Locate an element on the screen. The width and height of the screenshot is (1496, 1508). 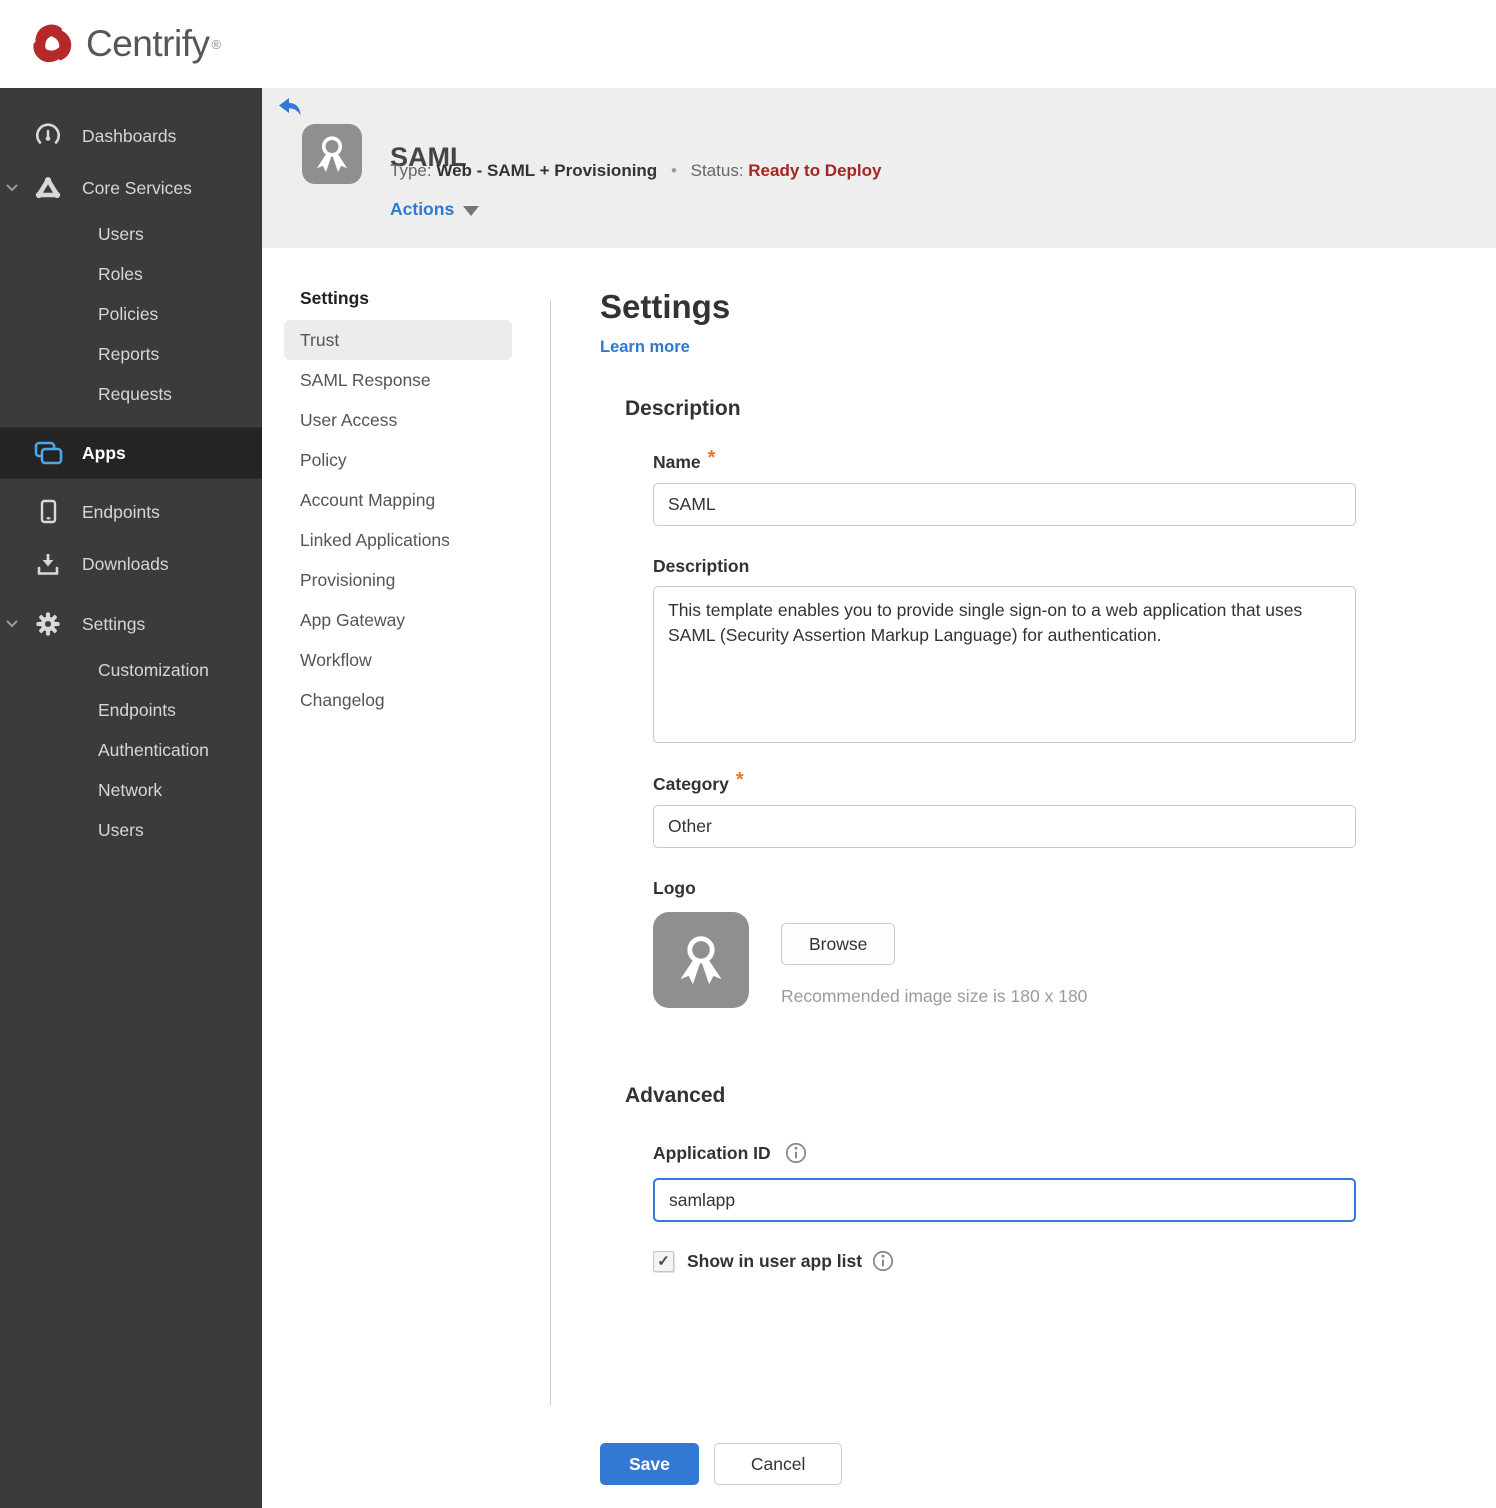
sidebar-item-label: Customization is located at coordinates (153, 669).